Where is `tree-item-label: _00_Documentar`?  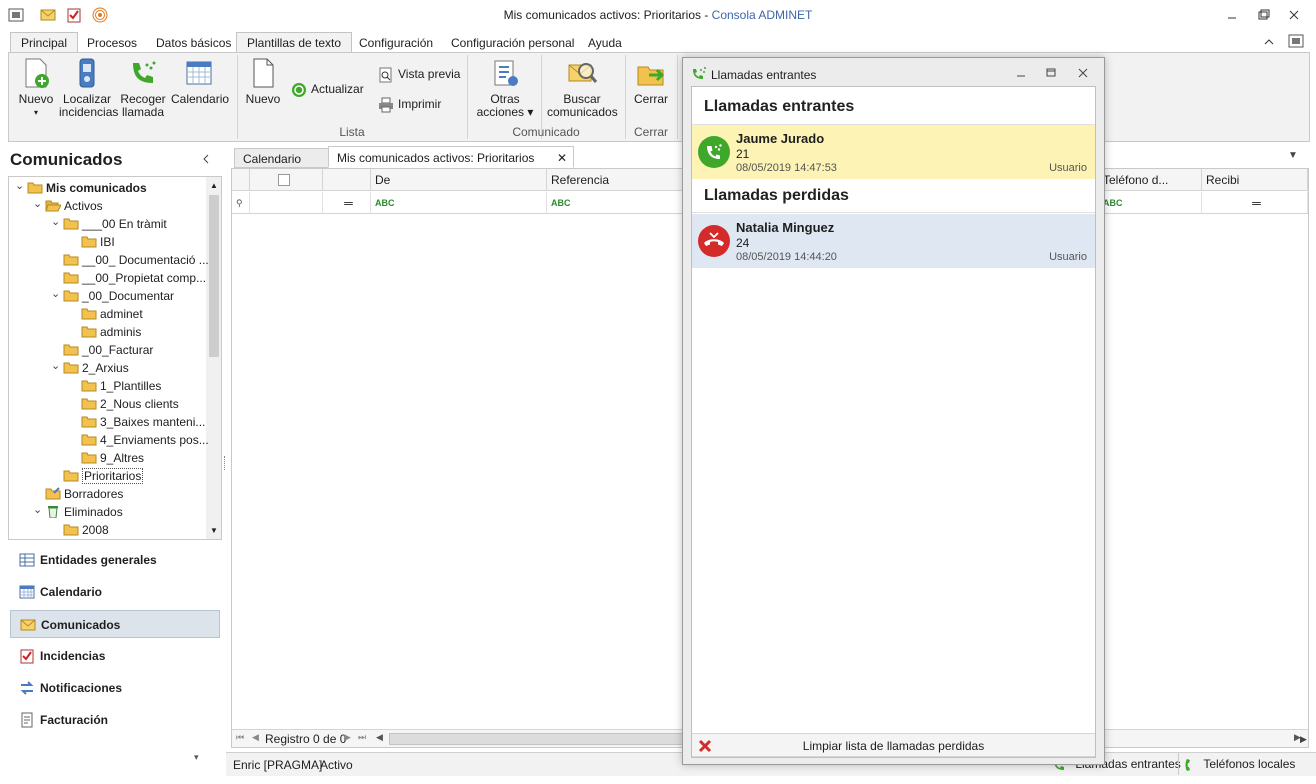 tree-item-label: _00_Documentar is located at coordinates (128, 296).